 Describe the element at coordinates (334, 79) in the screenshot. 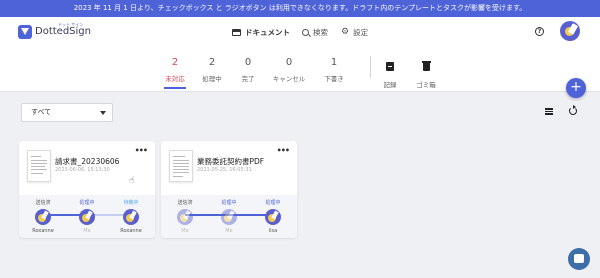

I see `tab-drafts-label: 下書き` at that location.